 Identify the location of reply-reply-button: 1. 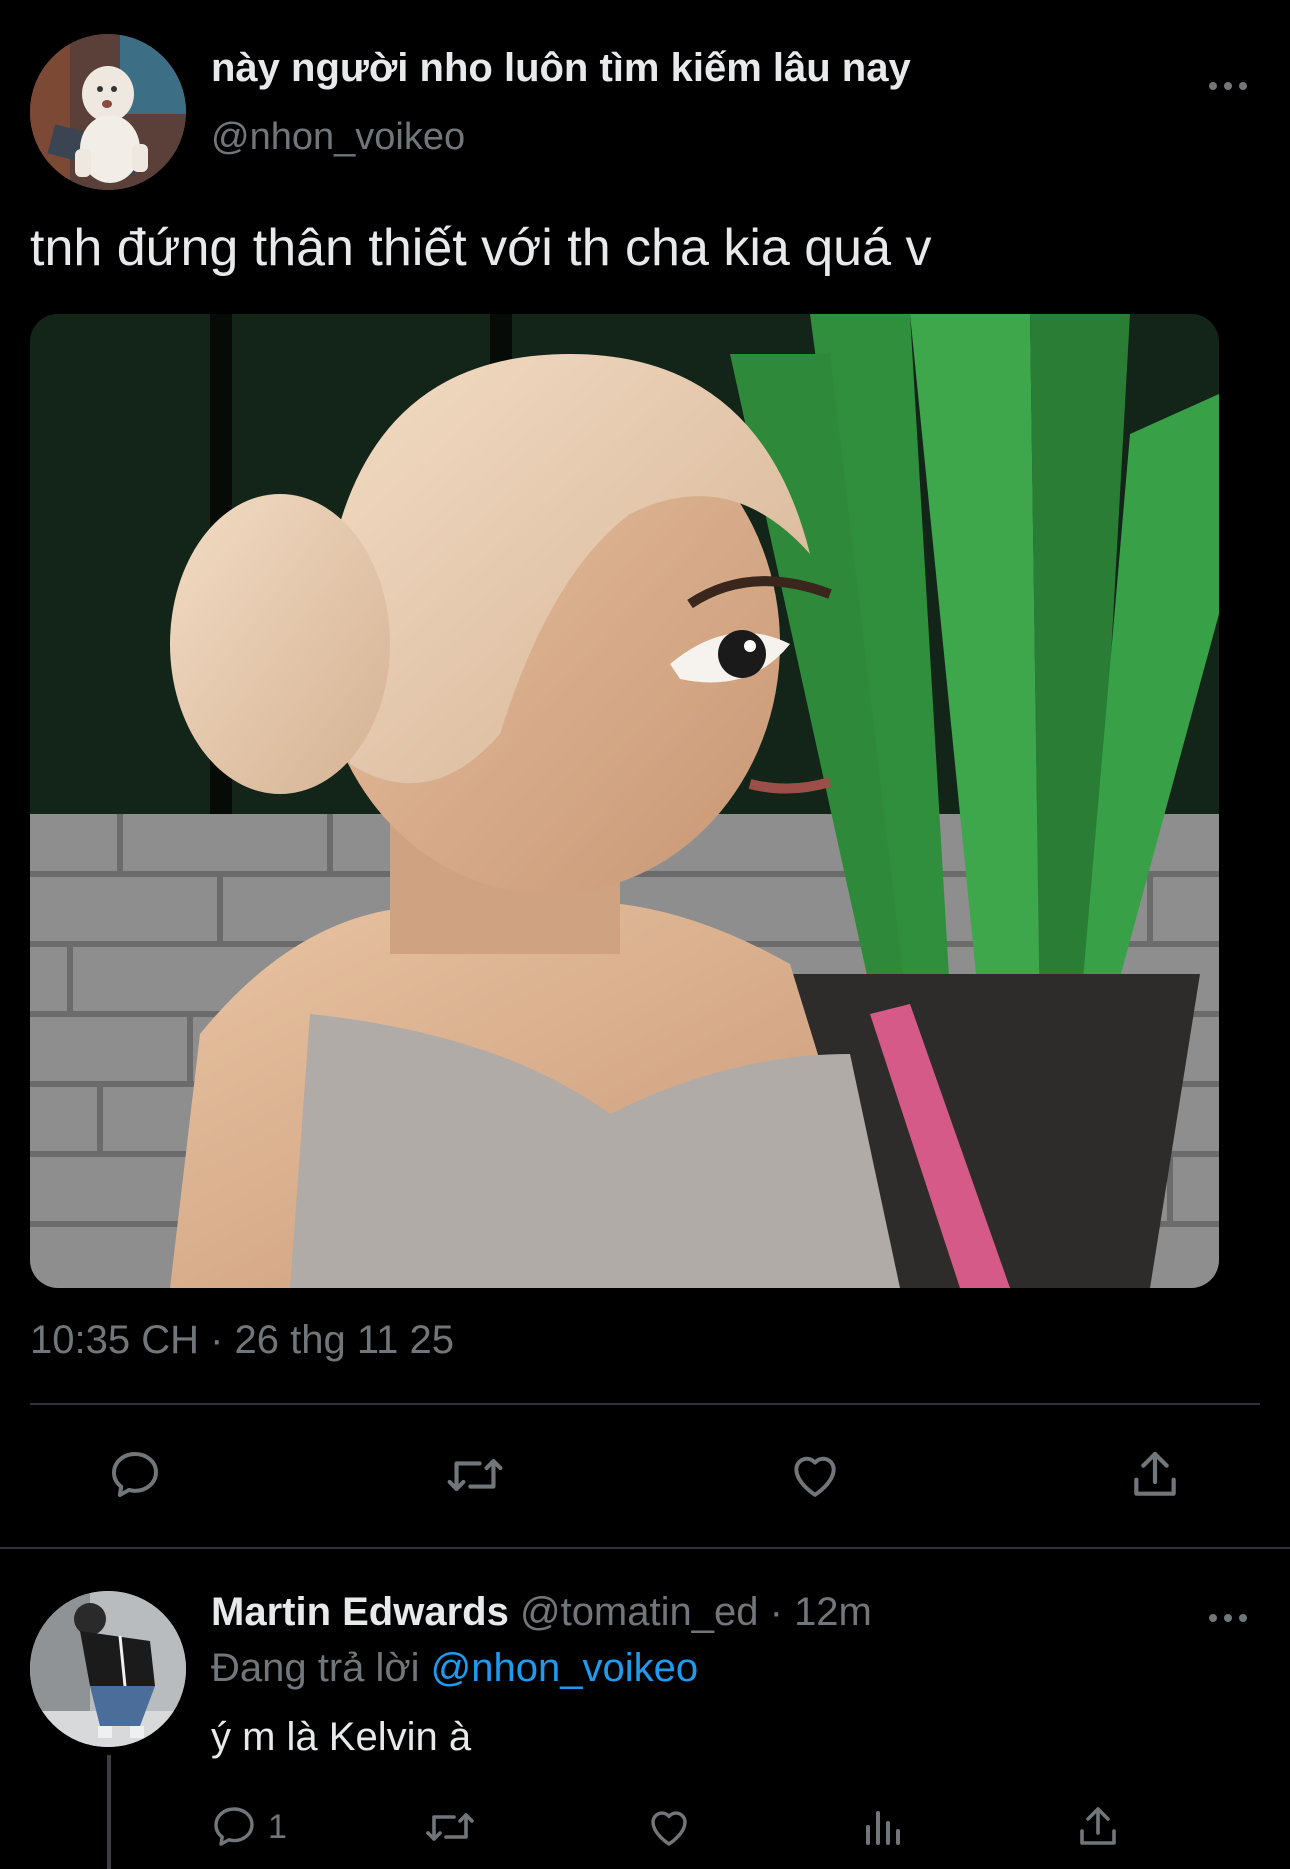
(248, 1827).